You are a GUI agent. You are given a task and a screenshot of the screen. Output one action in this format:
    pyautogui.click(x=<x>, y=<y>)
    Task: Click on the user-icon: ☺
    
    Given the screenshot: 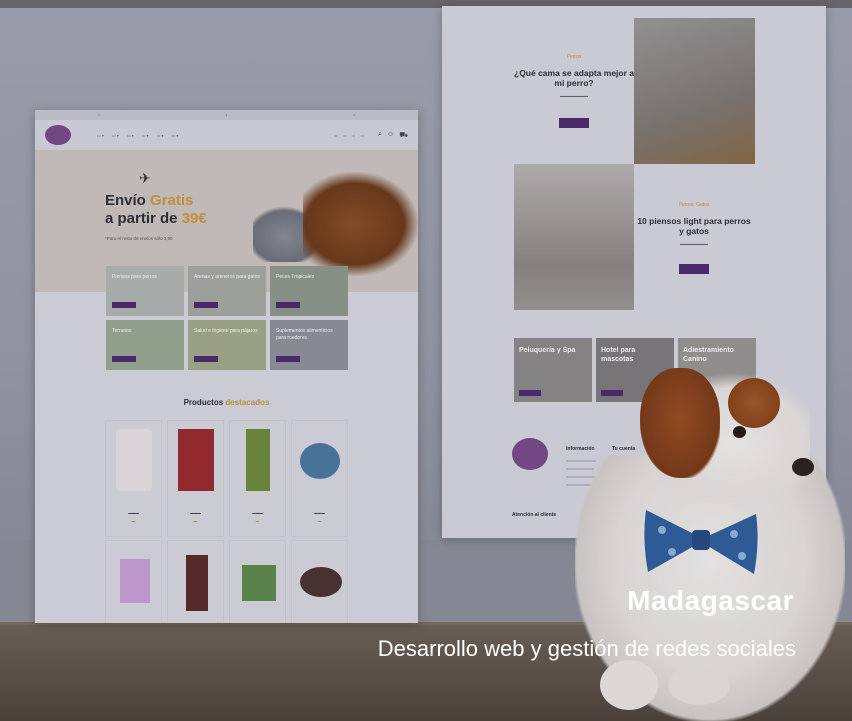 What is the action you would take?
    pyautogui.click(x=391, y=134)
    